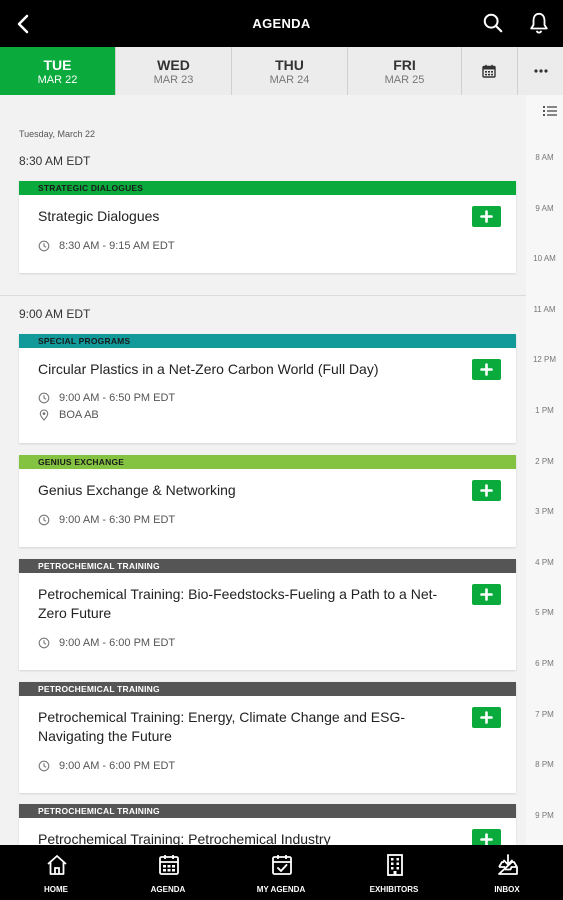 The image size is (563, 900). I want to click on bell-icon, so click(539, 23).